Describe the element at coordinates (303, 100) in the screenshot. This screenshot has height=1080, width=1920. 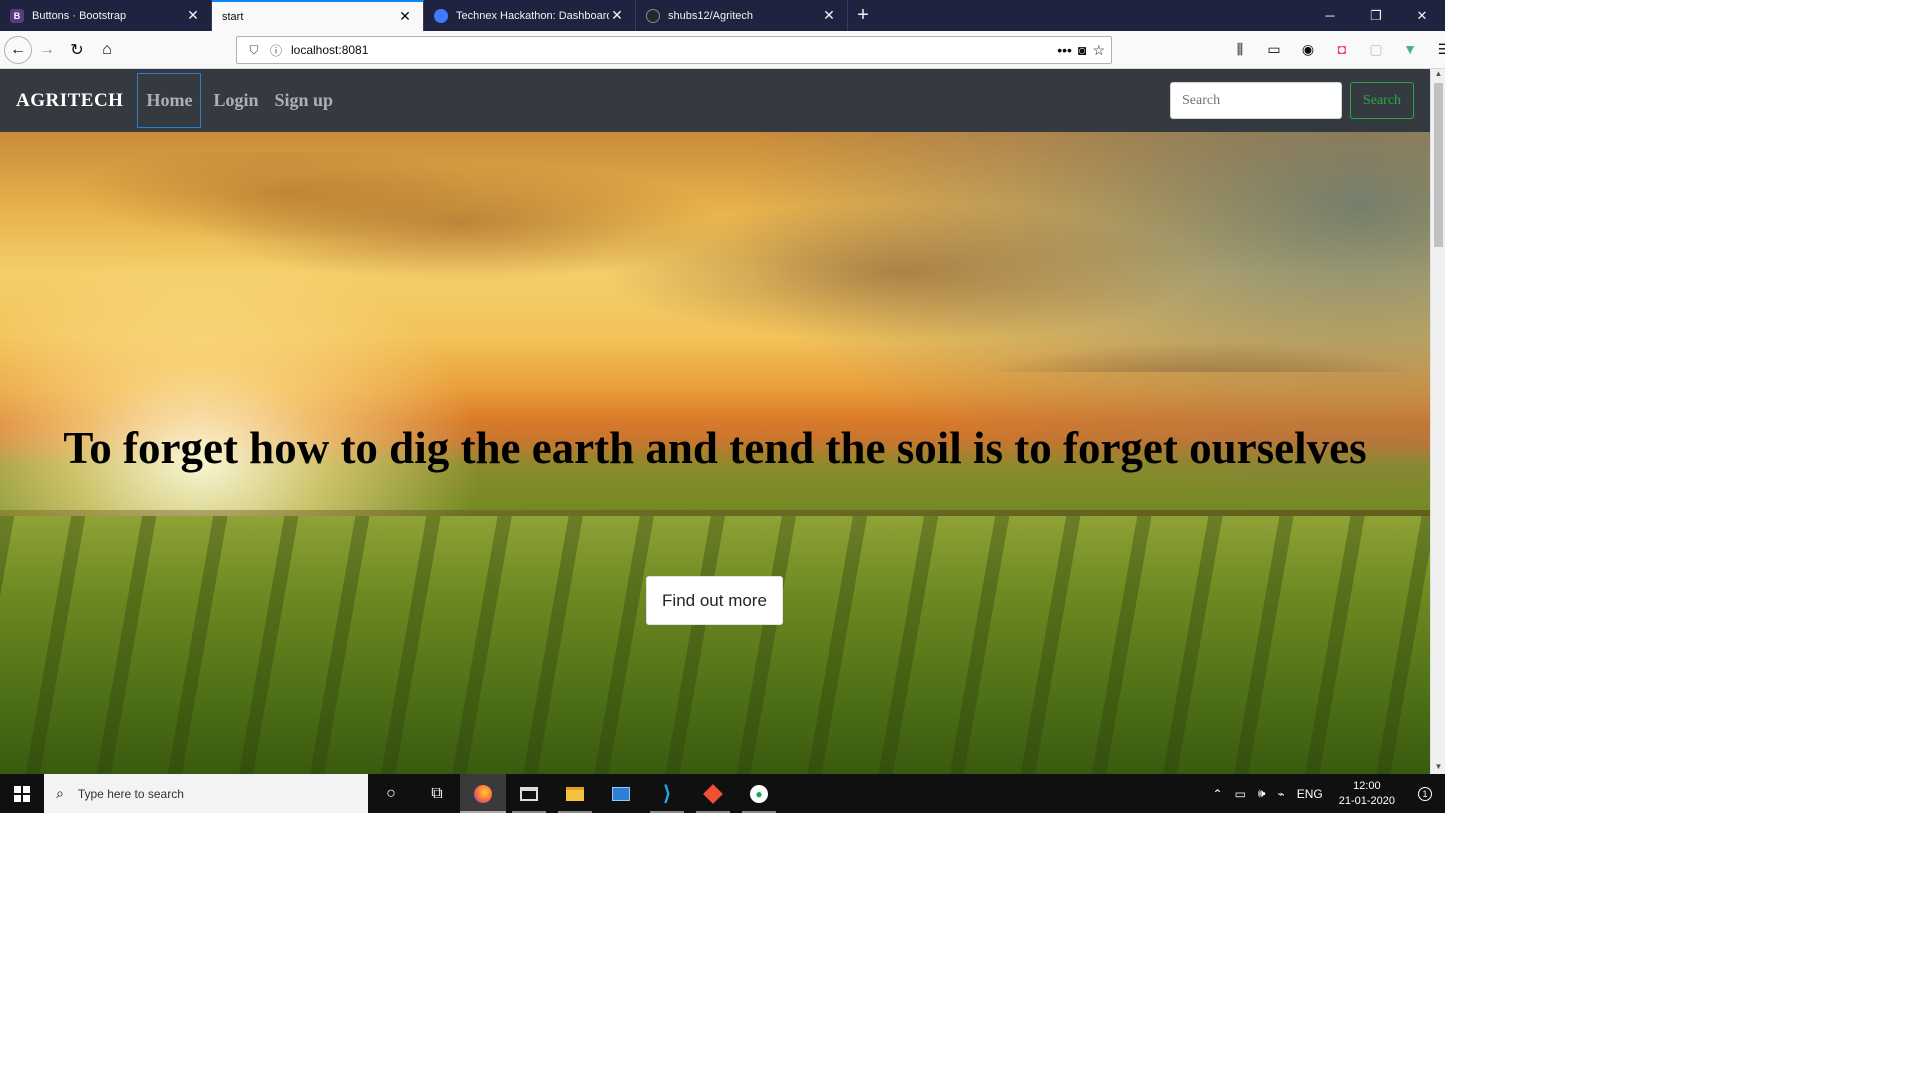
I see `nav-link-signup: Sign up` at that location.